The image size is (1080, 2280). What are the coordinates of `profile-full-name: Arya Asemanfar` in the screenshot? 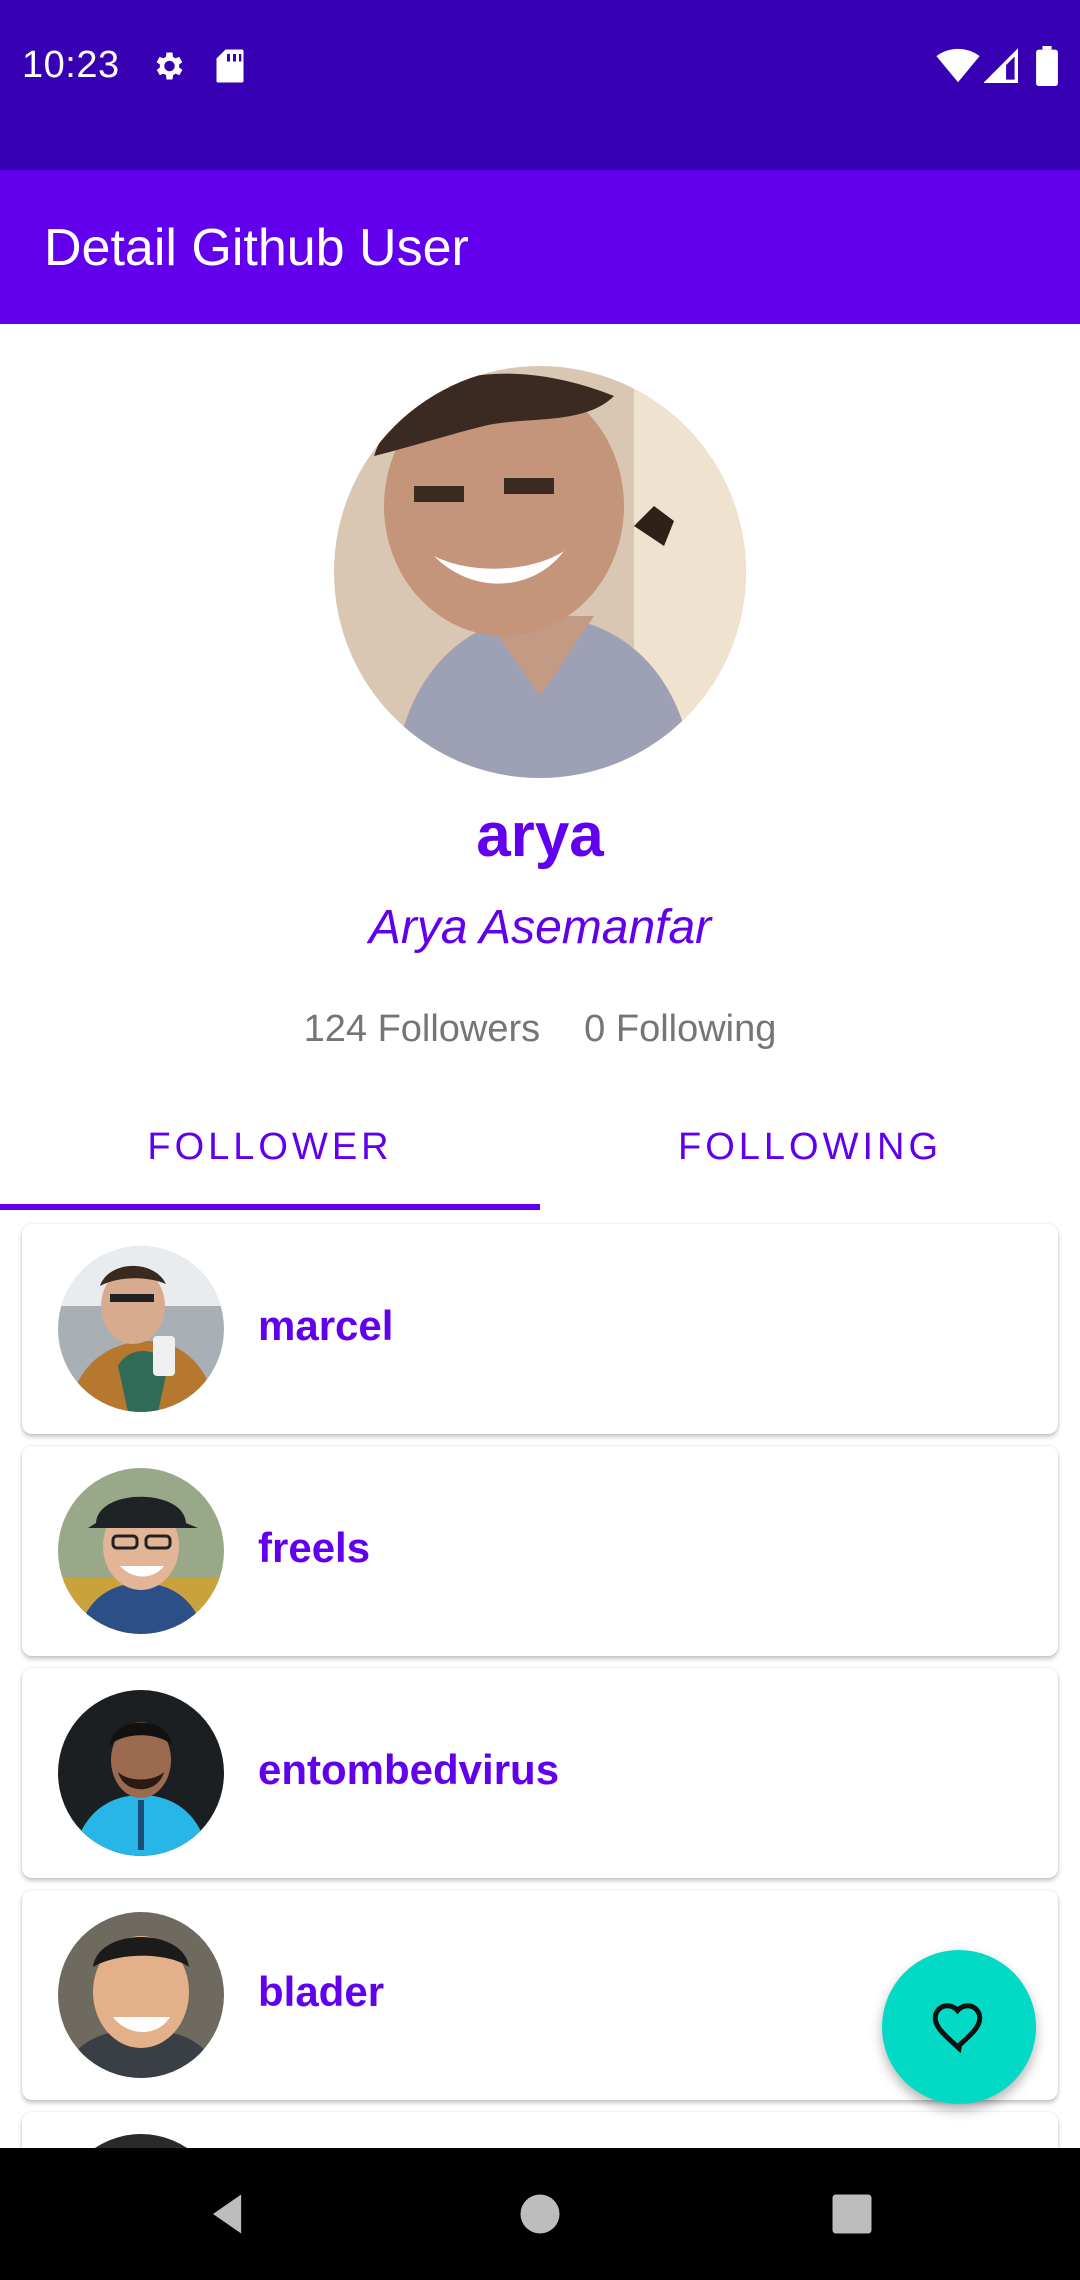 It's located at (540, 927).